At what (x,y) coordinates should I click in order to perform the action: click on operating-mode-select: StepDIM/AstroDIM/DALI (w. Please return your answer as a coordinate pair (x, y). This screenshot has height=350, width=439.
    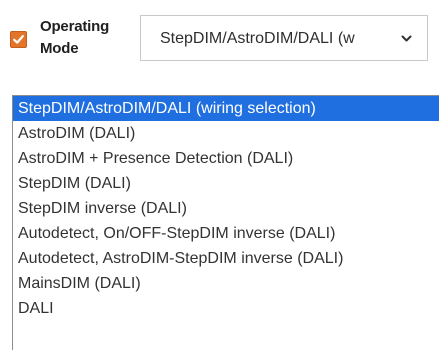
    Looking at the image, I should click on (284, 38).